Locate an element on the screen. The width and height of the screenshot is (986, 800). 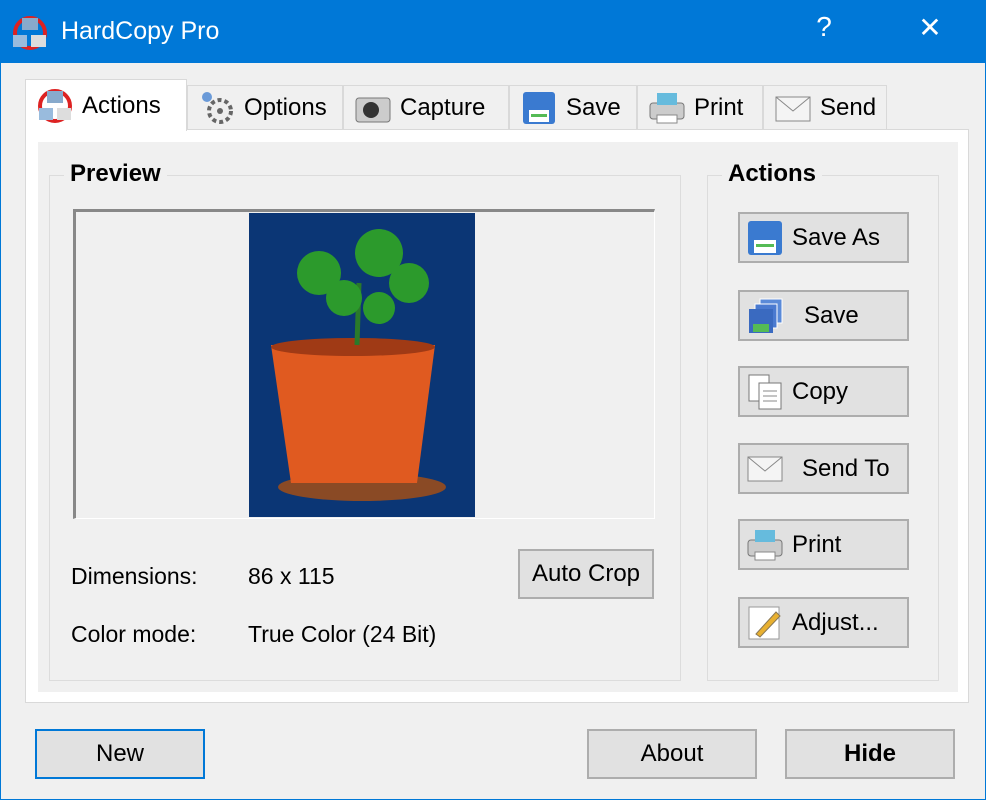
window-title: HardCopy Pro is located at coordinates (140, 31).